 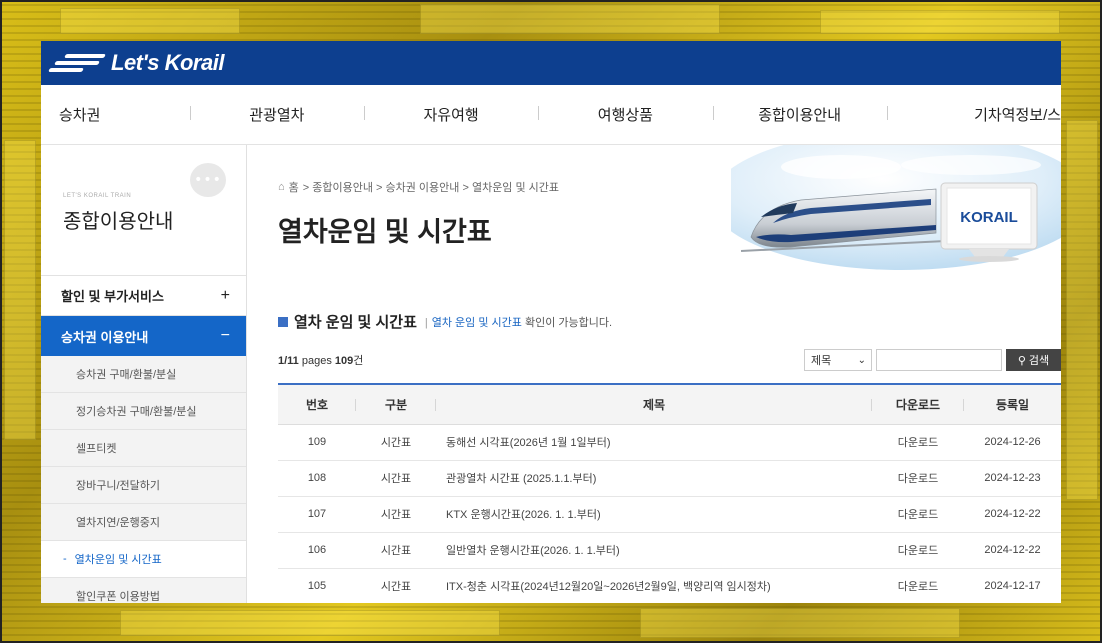 What do you see at coordinates (143, 590) in the screenshot?
I see `sidebar-item-coupon: 할인쿠폰 이용방법` at bounding box center [143, 590].